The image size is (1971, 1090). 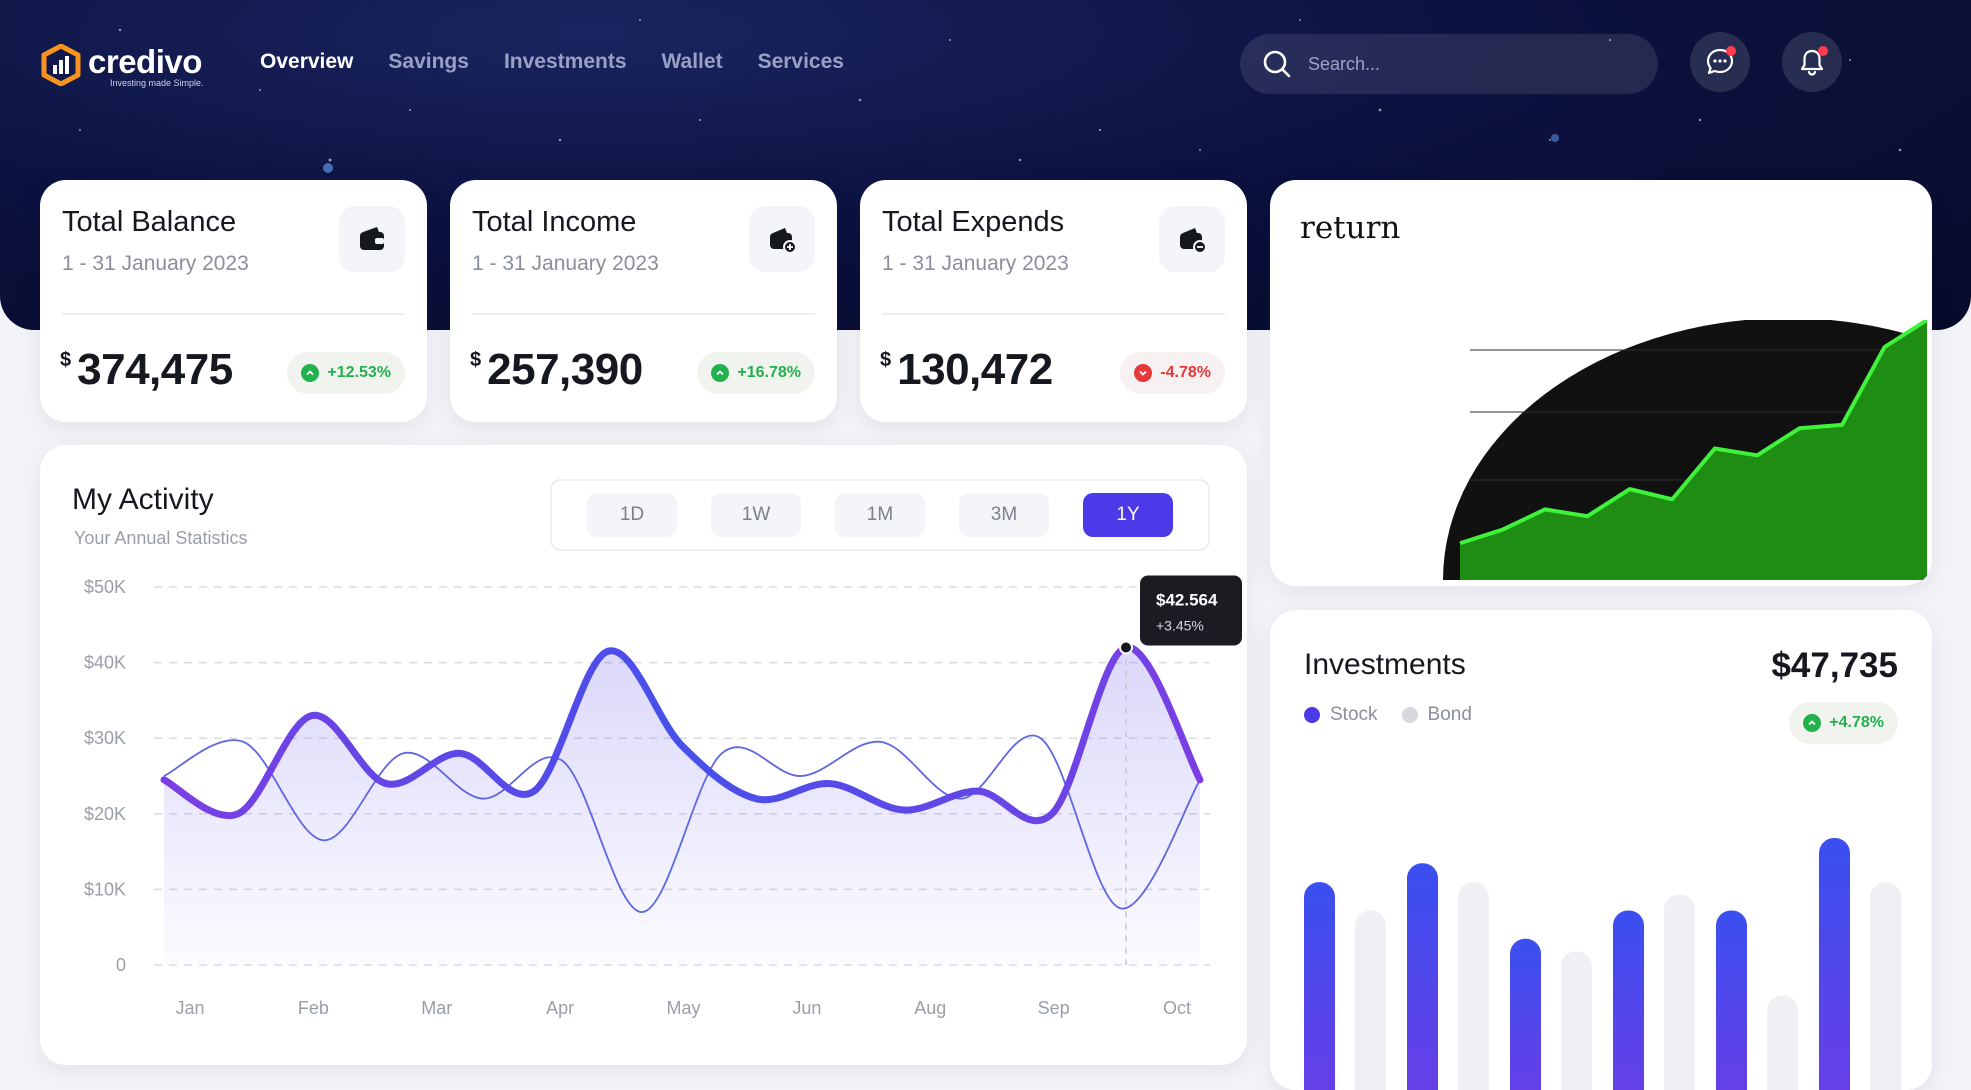 I want to click on x-tick-label: May, so click(x=683, y=1008).